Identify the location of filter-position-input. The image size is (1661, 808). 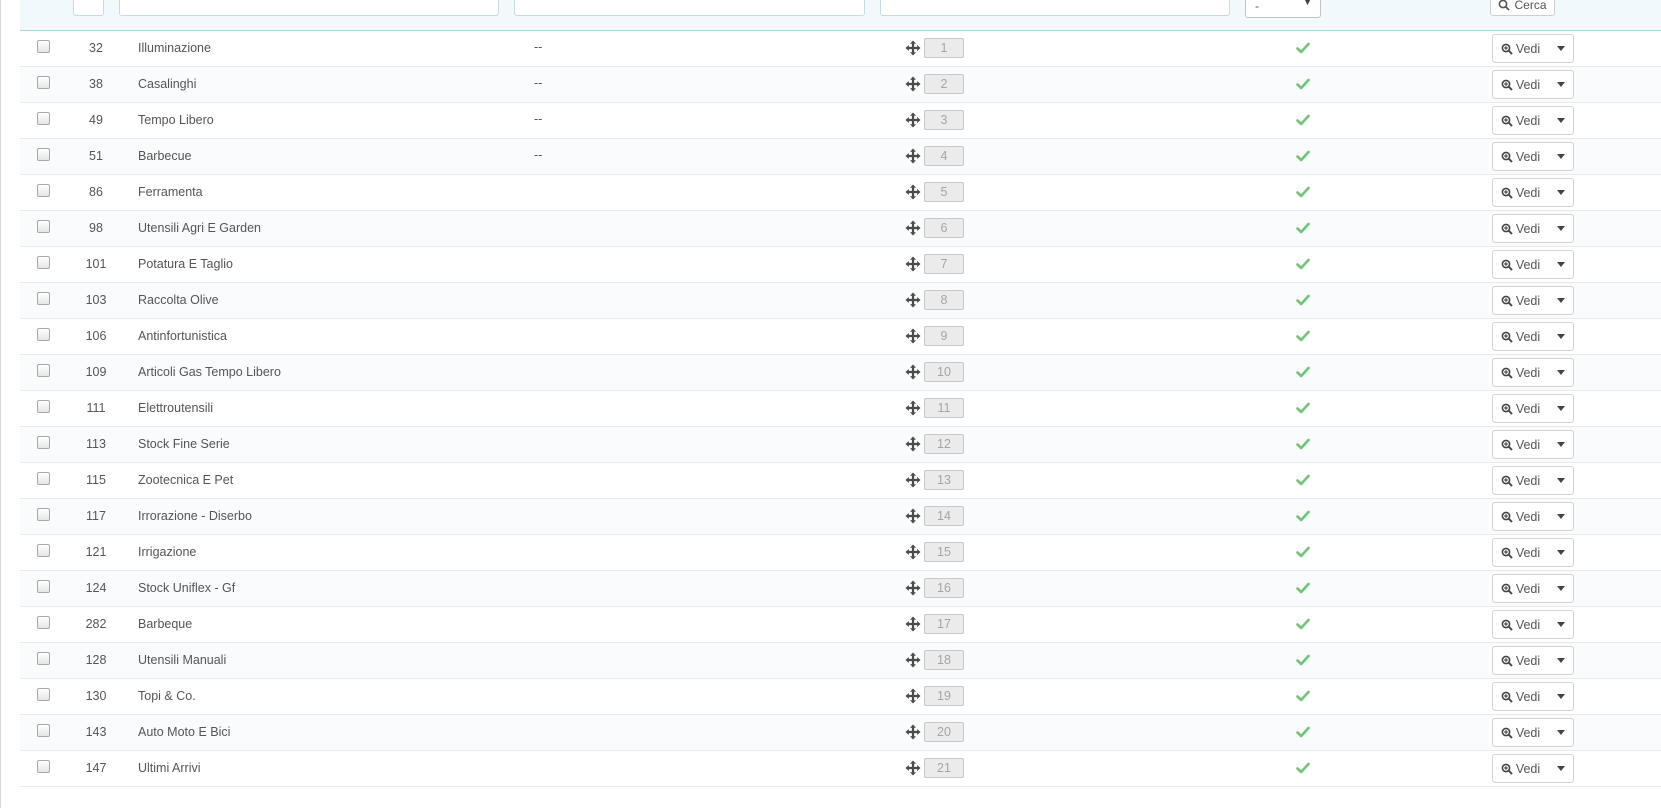
(1055, 8).